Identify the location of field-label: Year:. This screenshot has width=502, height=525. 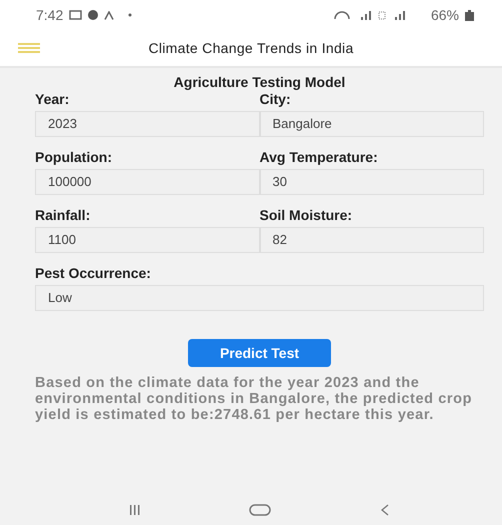
(52, 99).